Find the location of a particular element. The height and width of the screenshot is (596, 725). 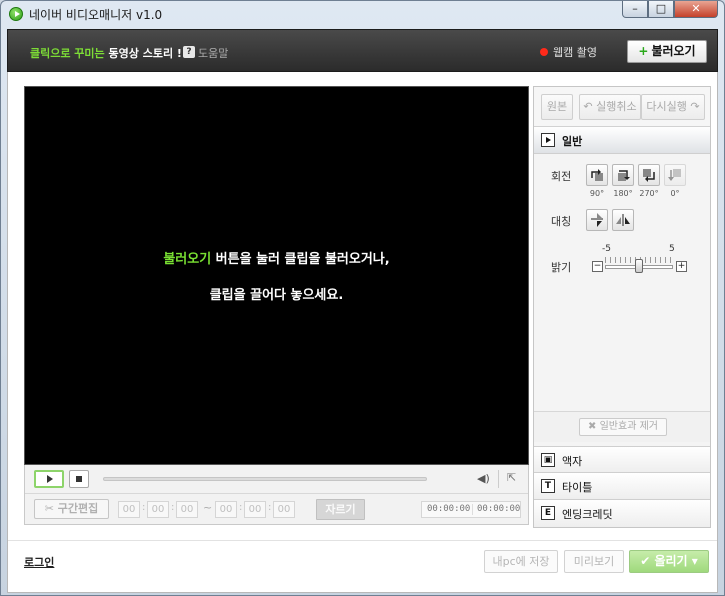

reset-row: ✖ 일반효과 제거 is located at coordinates (622, 426).